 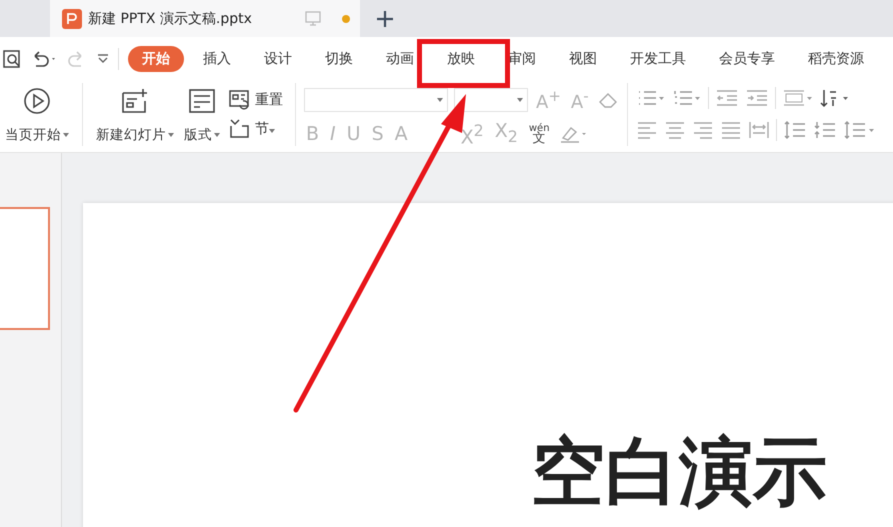 I want to click on section-button: 节, so click(x=256, y=129).